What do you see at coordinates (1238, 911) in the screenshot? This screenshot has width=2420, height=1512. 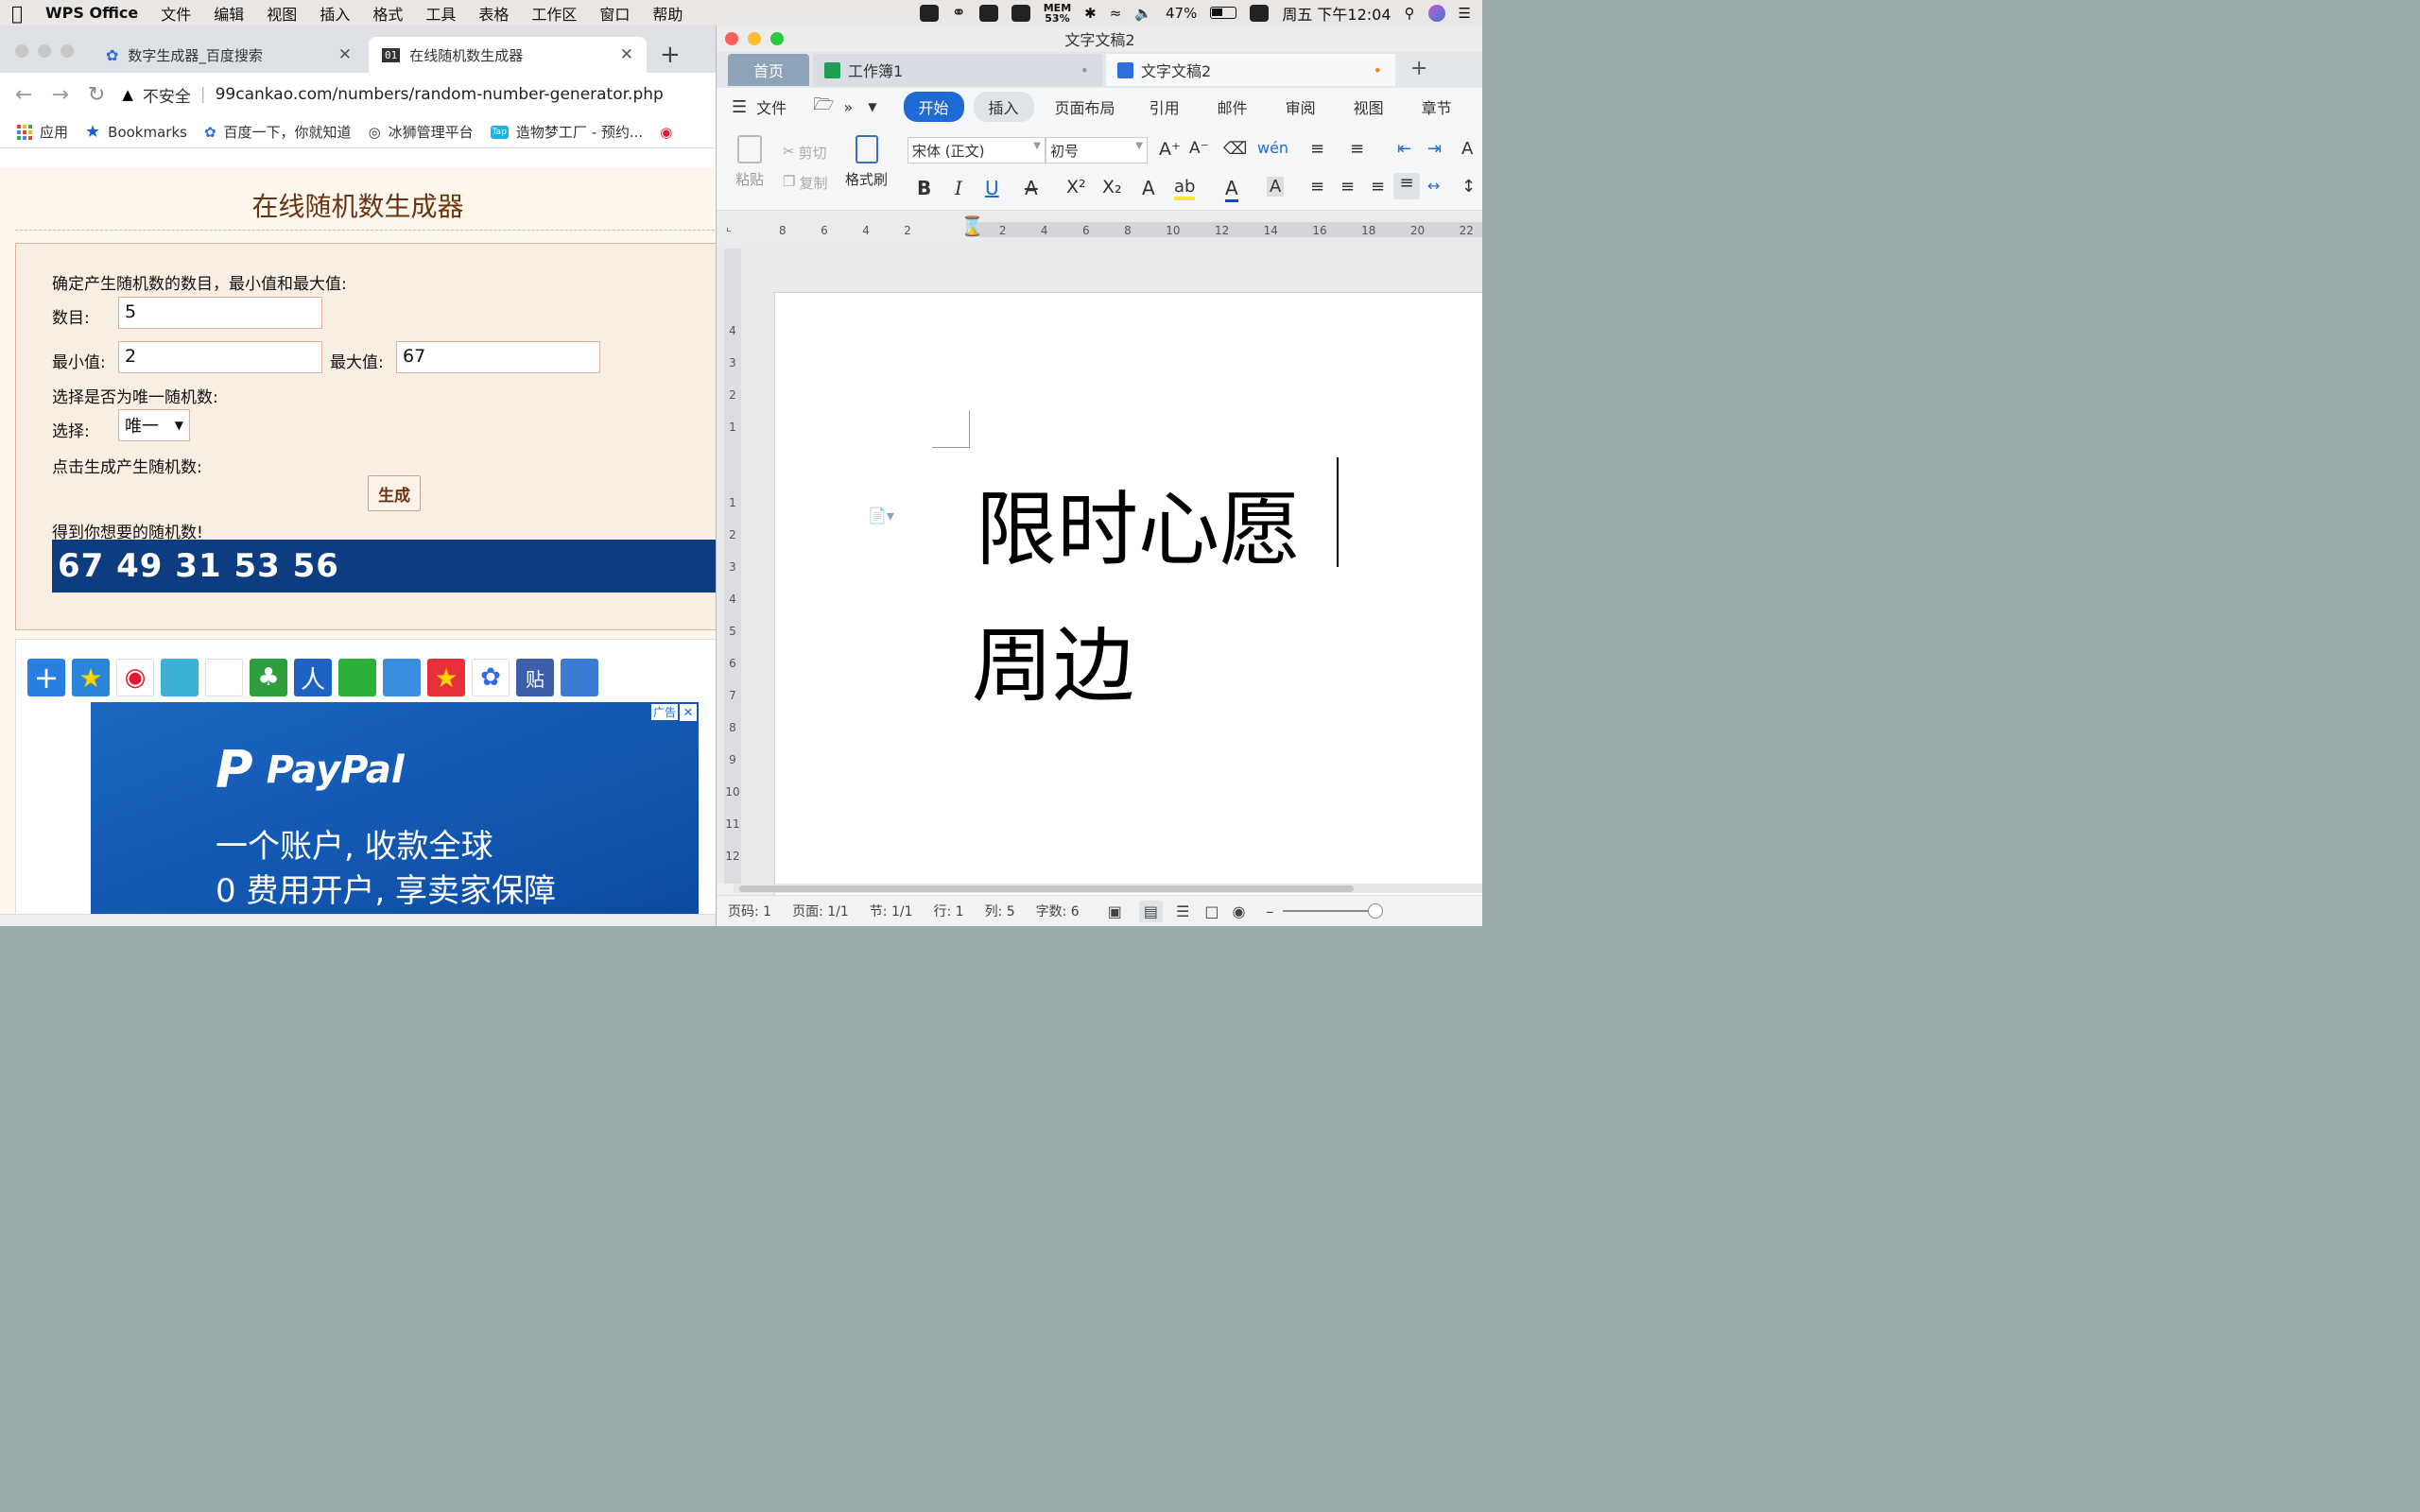 I see `eye-protection-icon: ◉` at bounding box center [1238, 911].